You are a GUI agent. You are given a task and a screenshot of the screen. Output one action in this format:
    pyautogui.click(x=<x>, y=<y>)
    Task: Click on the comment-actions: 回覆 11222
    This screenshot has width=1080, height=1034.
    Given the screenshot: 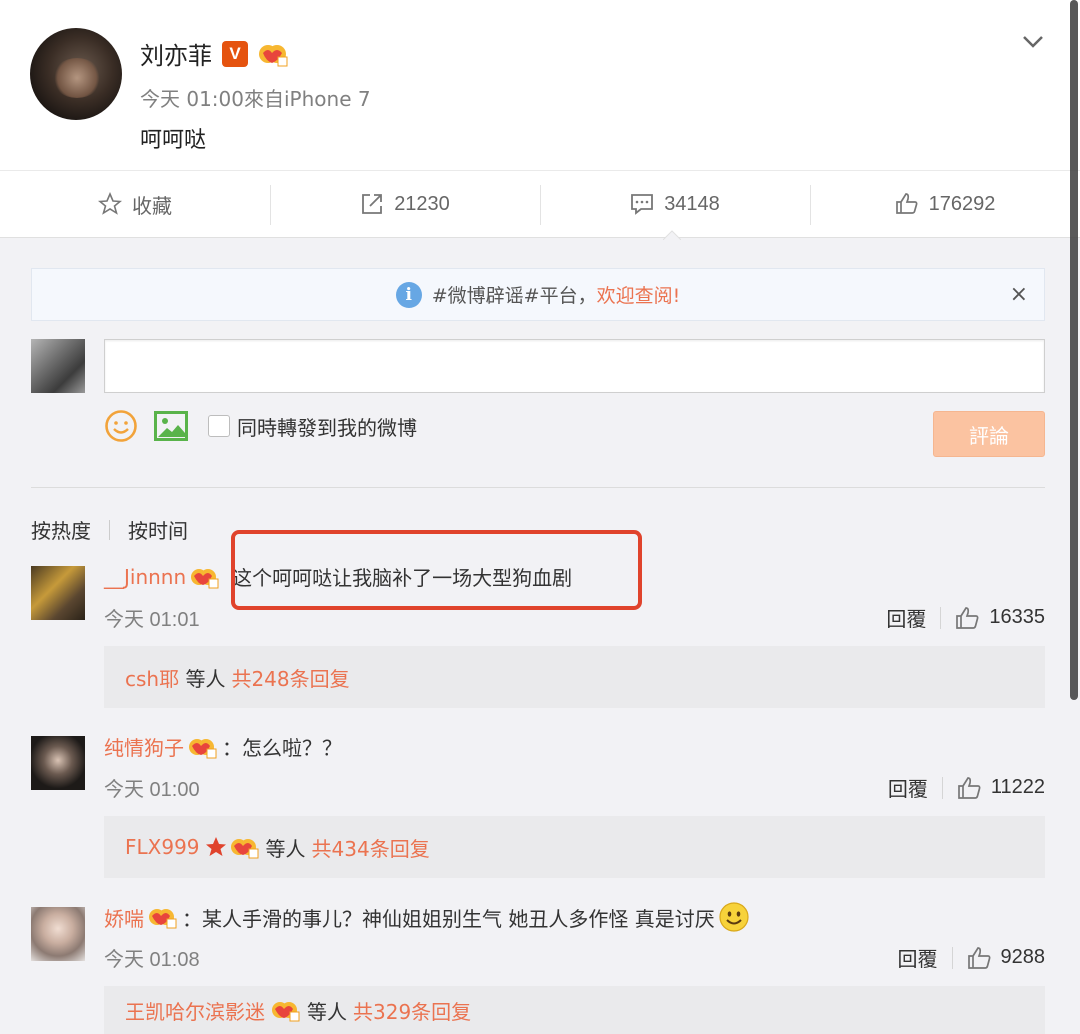 What is the action you would take?
    pyautogui.click(x=966, y=787)
    